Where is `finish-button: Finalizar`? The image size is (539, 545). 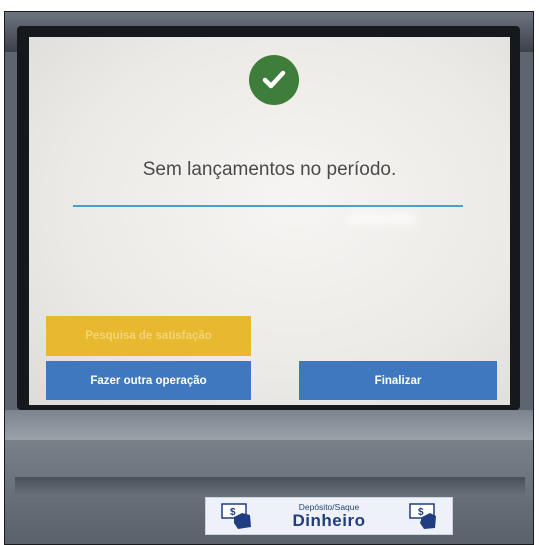 finish-button: Finalizar is located at coordinates (398, 380).